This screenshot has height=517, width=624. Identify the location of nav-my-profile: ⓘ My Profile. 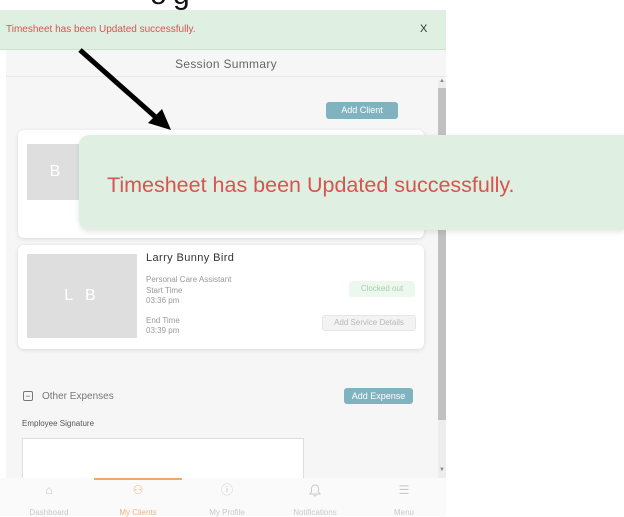
(227, 500).